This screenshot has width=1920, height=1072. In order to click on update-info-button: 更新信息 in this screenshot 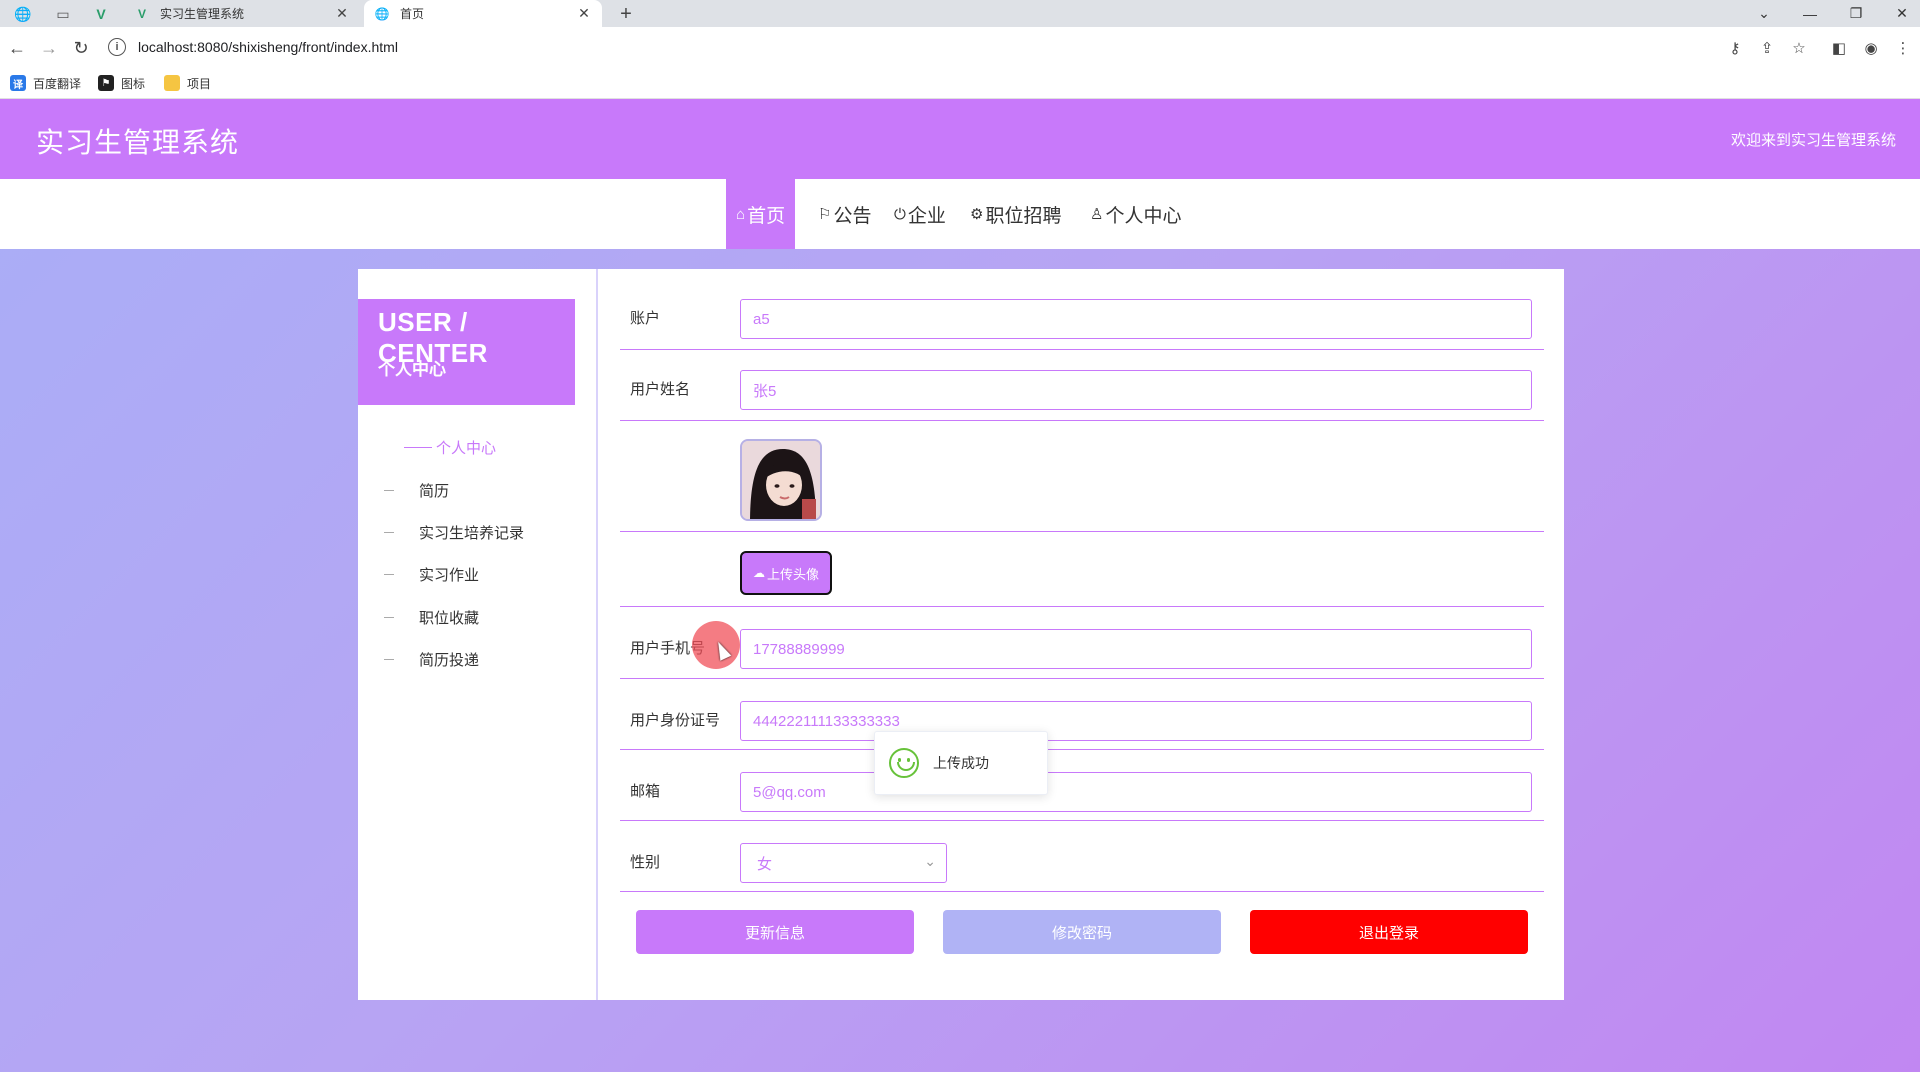, I will do `click(775, 932)`.